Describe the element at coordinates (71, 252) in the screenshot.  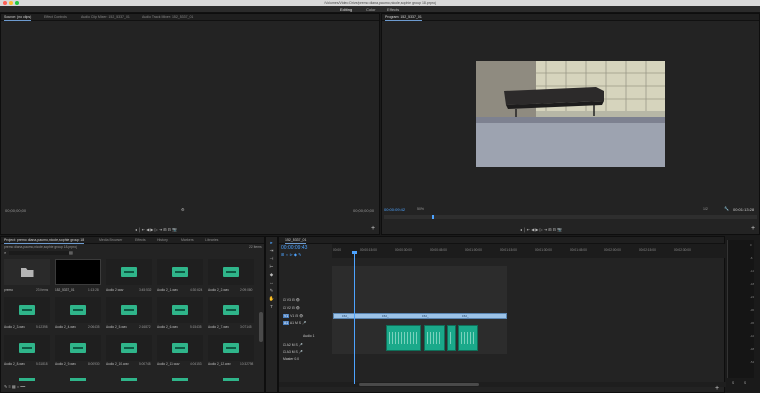
I see `new-bin-icon: ▤` at that location.